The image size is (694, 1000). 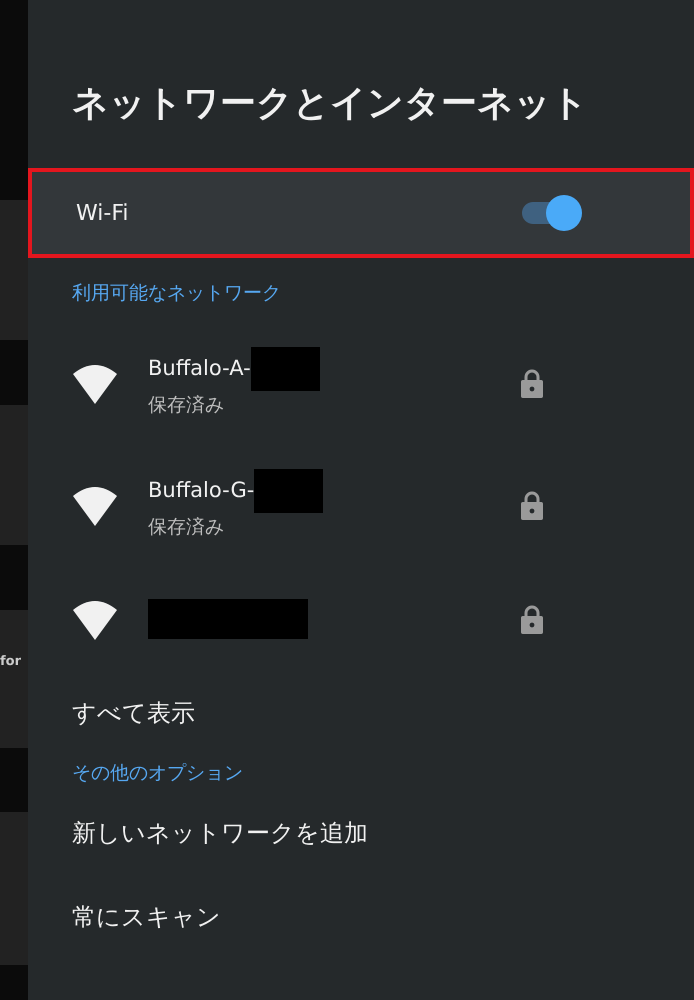 What do you see at coordinates (361, 917) in the screenshot?
I see `menu-item: 常にスキャン` at bounding box center [361, 917].